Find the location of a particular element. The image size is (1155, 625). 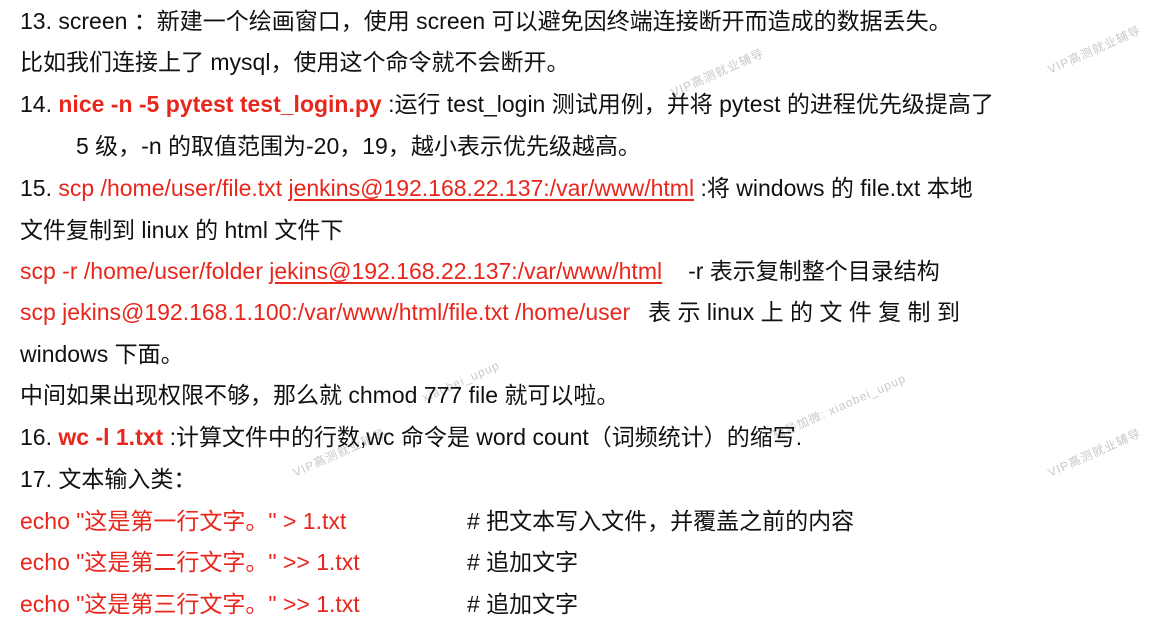

item-17-title: 17. 文本输入类： is located at coordinates (108, 479).